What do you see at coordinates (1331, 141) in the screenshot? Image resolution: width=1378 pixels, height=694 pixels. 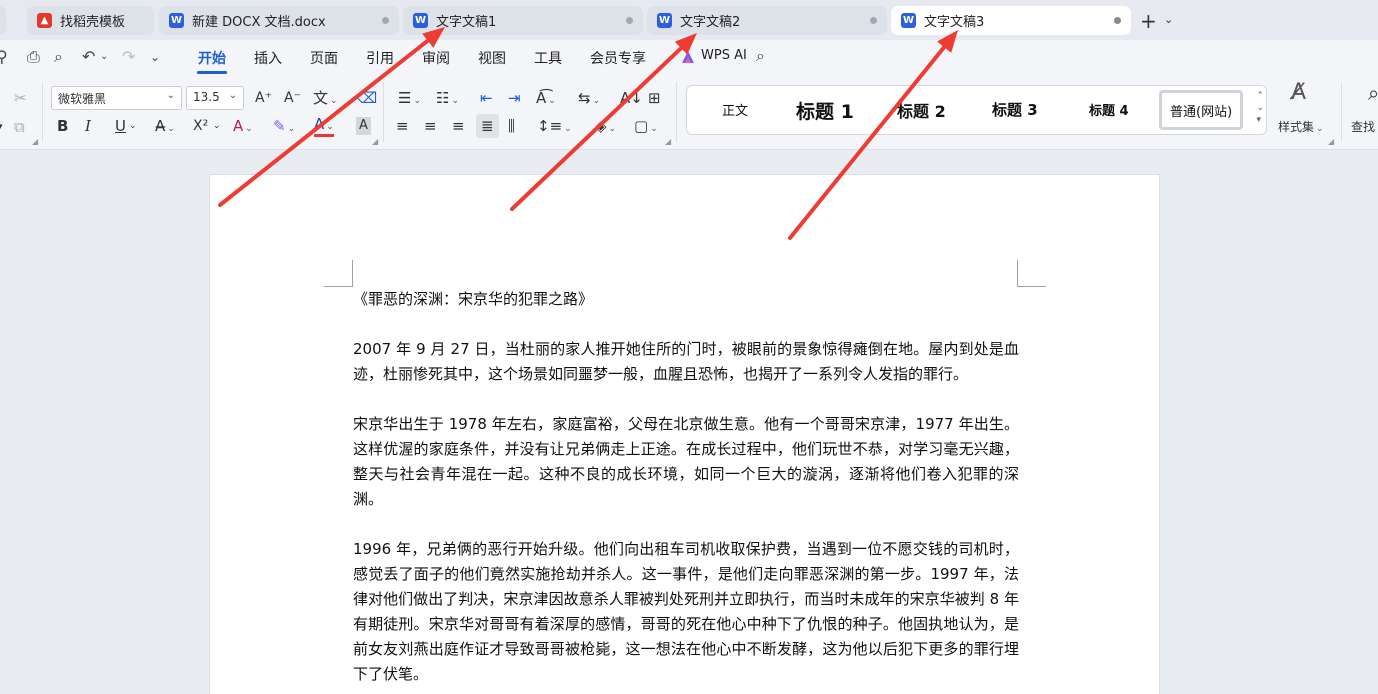 I see `styles-launcher-icon: ◢` at bounding box center [1331, 141].